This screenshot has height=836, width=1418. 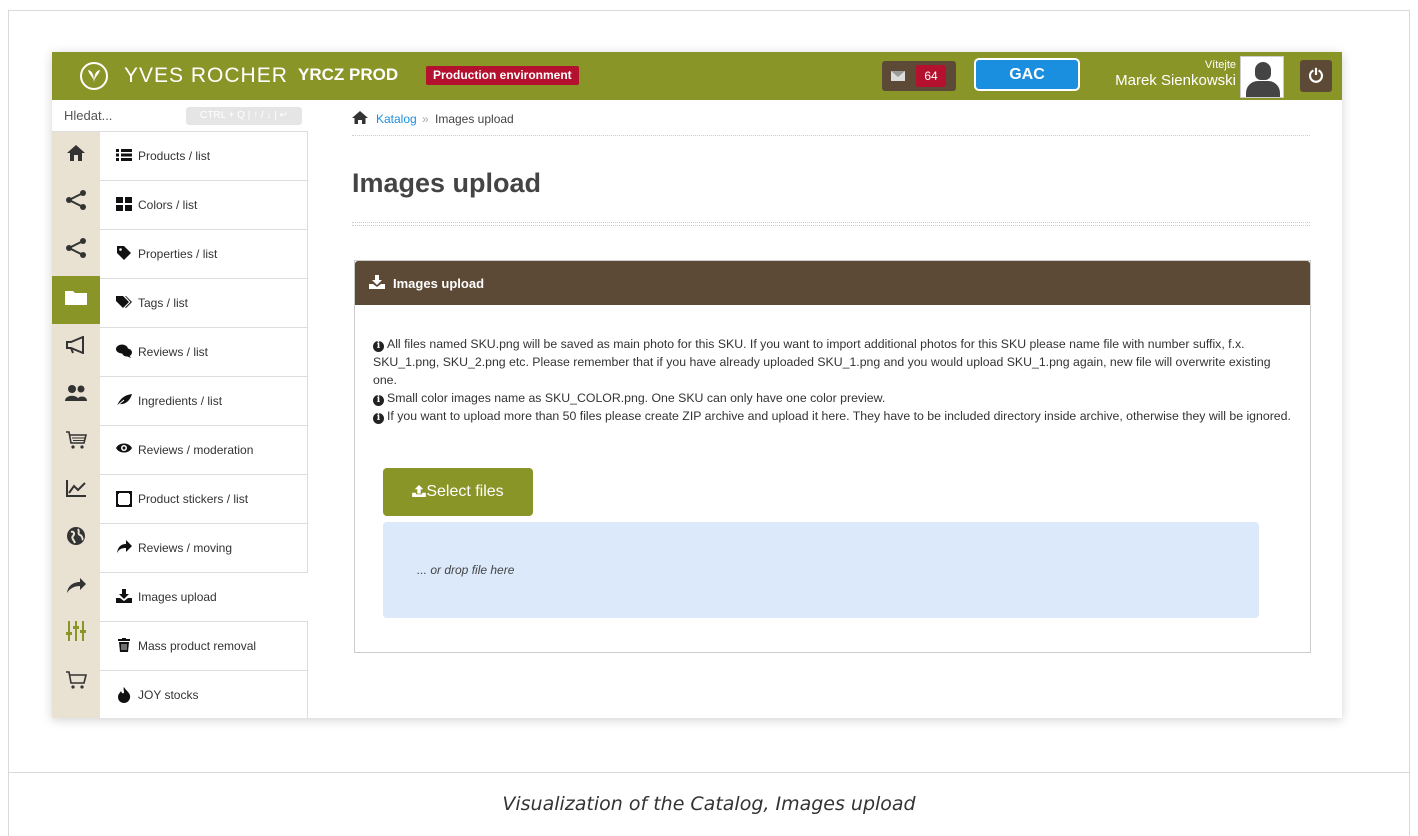 I want to click on user-greeting: Vítejte Marek Sienkowski, so click(x=1175, y=74).